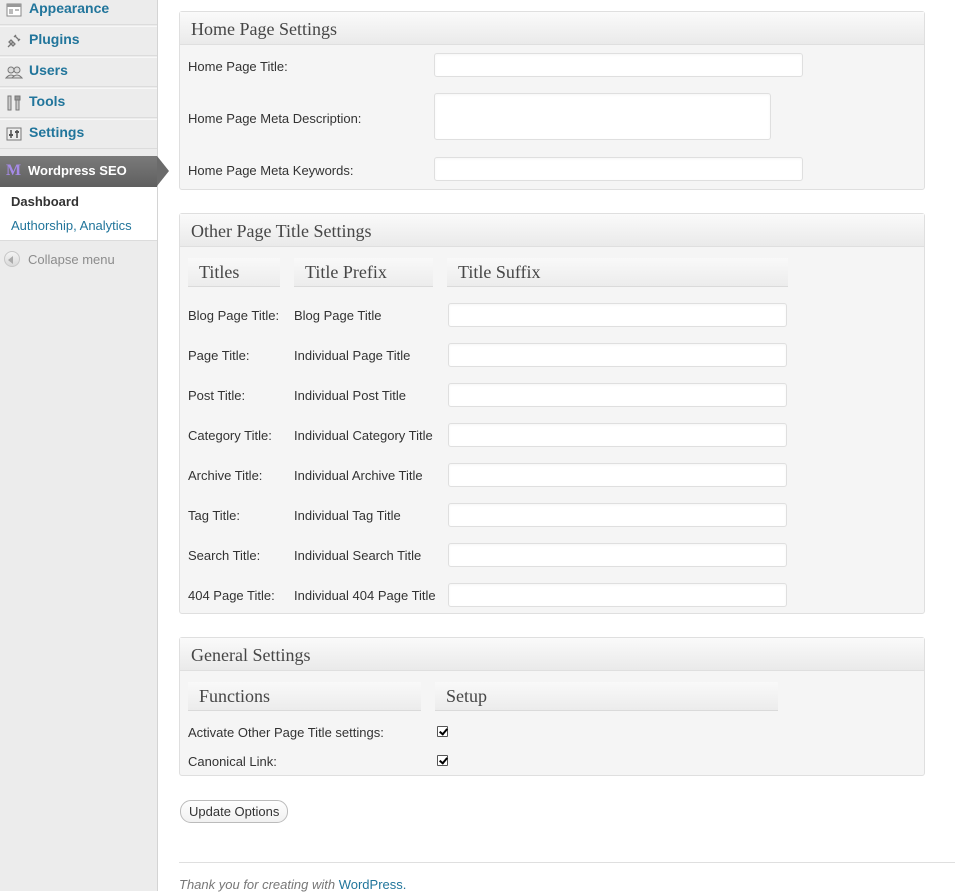 The width and height of the screenshot is (955, 892). Describe the element at coordinates (358, 555) in the screenshot. I see `row-title-prefix: Individual Search Title` at that location.